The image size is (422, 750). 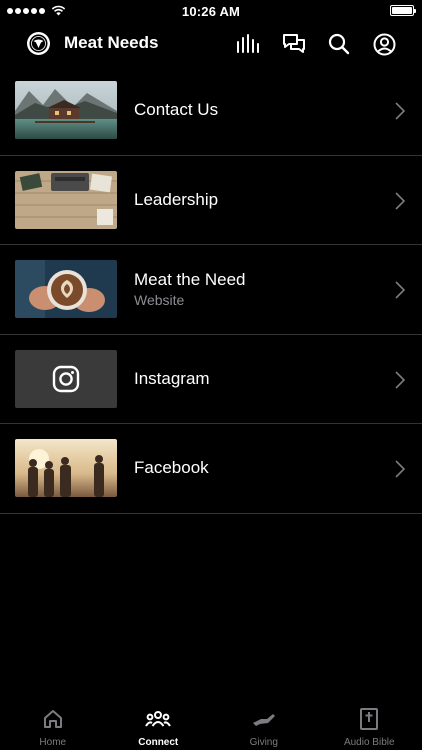 I want to click on wifi-icon, so click(x=58, y=10).